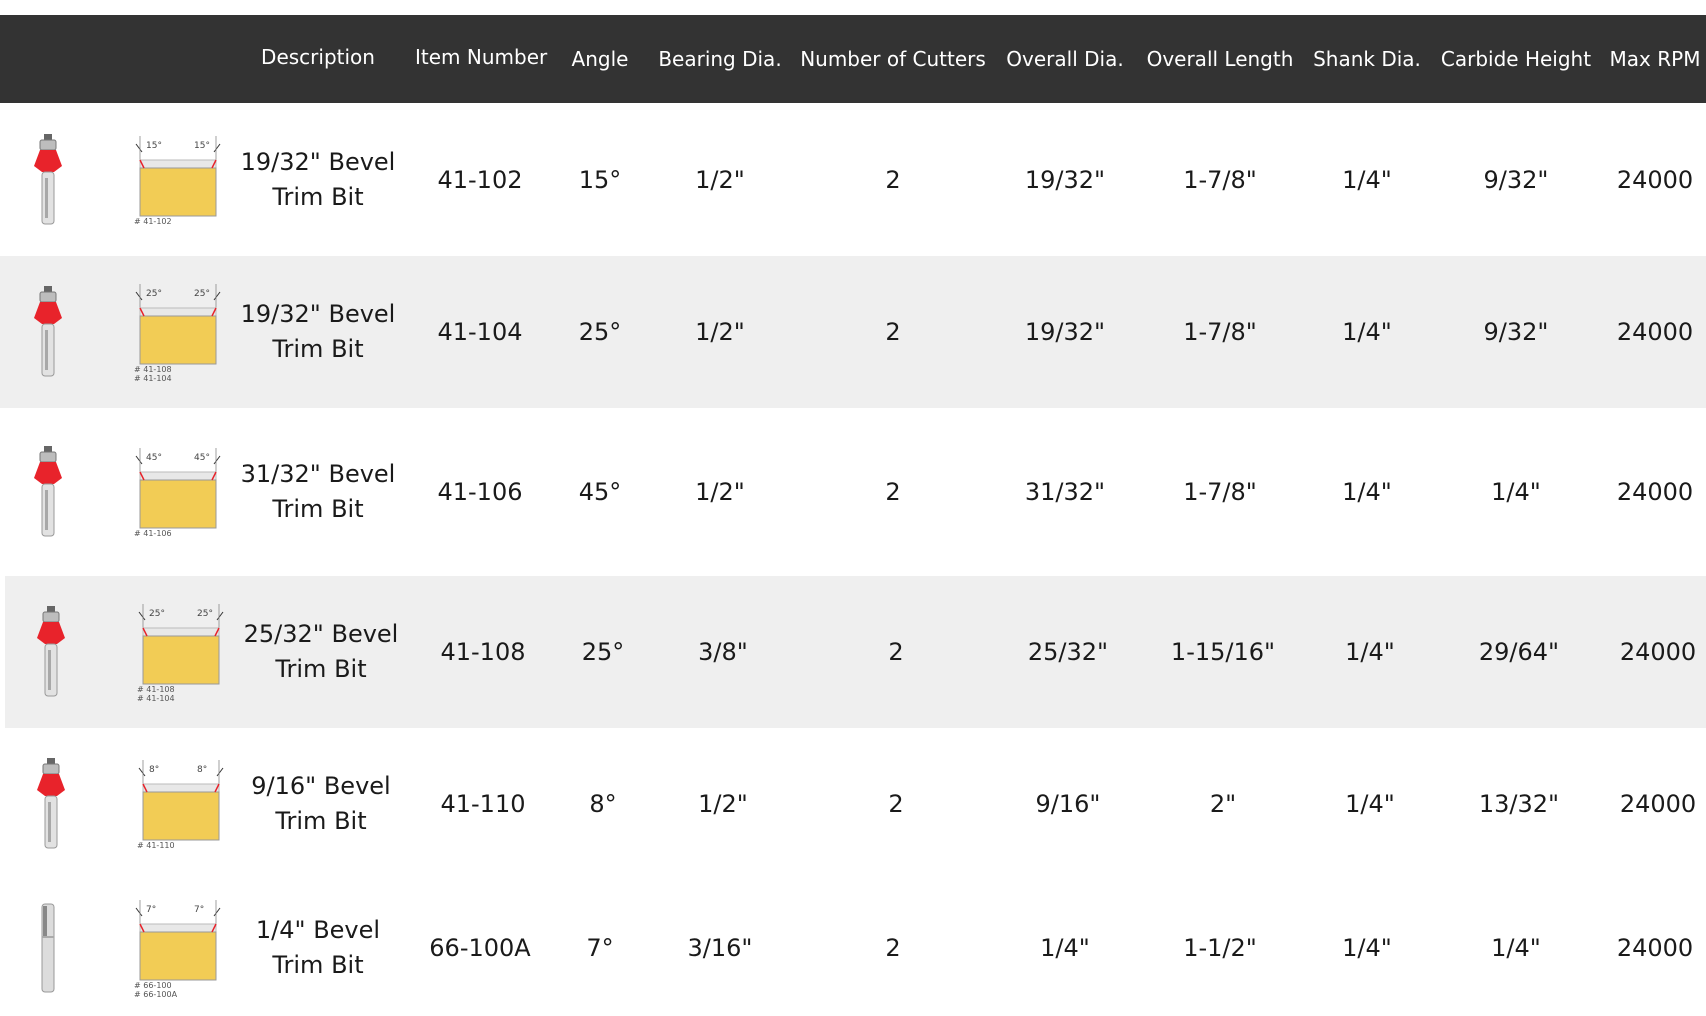 This screenshot has height=1016, width=1706. I want to click on bevel-profile-diagram: 15° 15° # 41-102, so click(178, 180).